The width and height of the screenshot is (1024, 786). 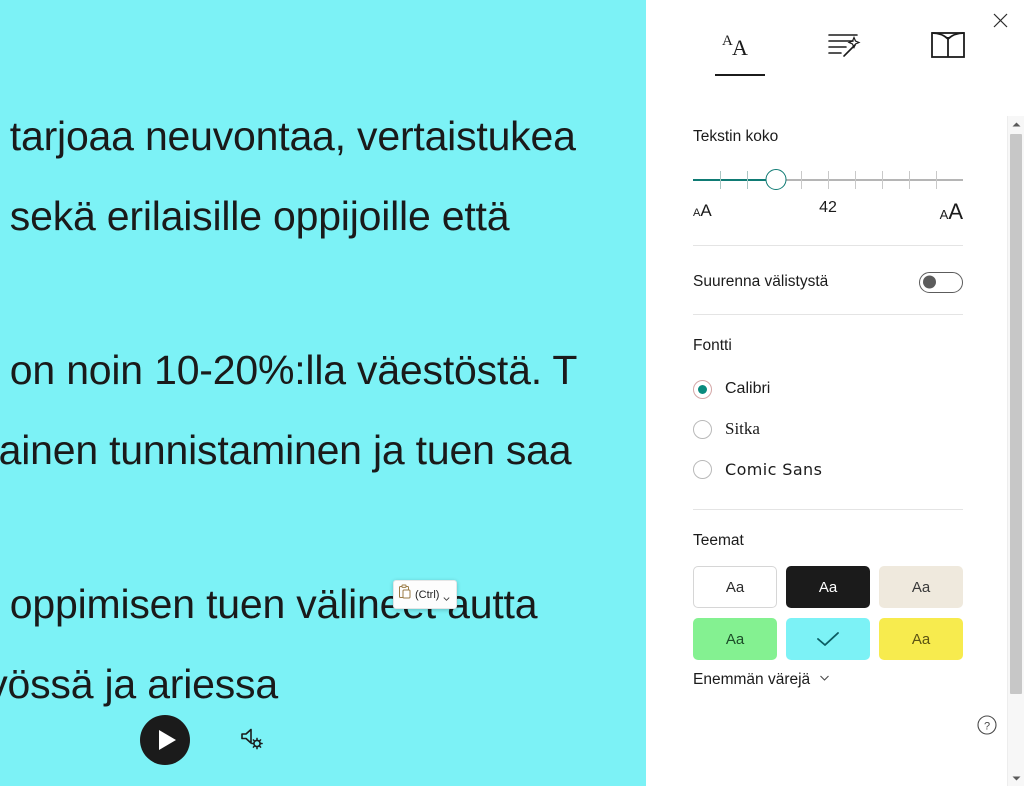 What do you see at coordinates (941, 282) in the screenshot?
I see `increase-spacing-toggle` at bounding box center [941, 282].